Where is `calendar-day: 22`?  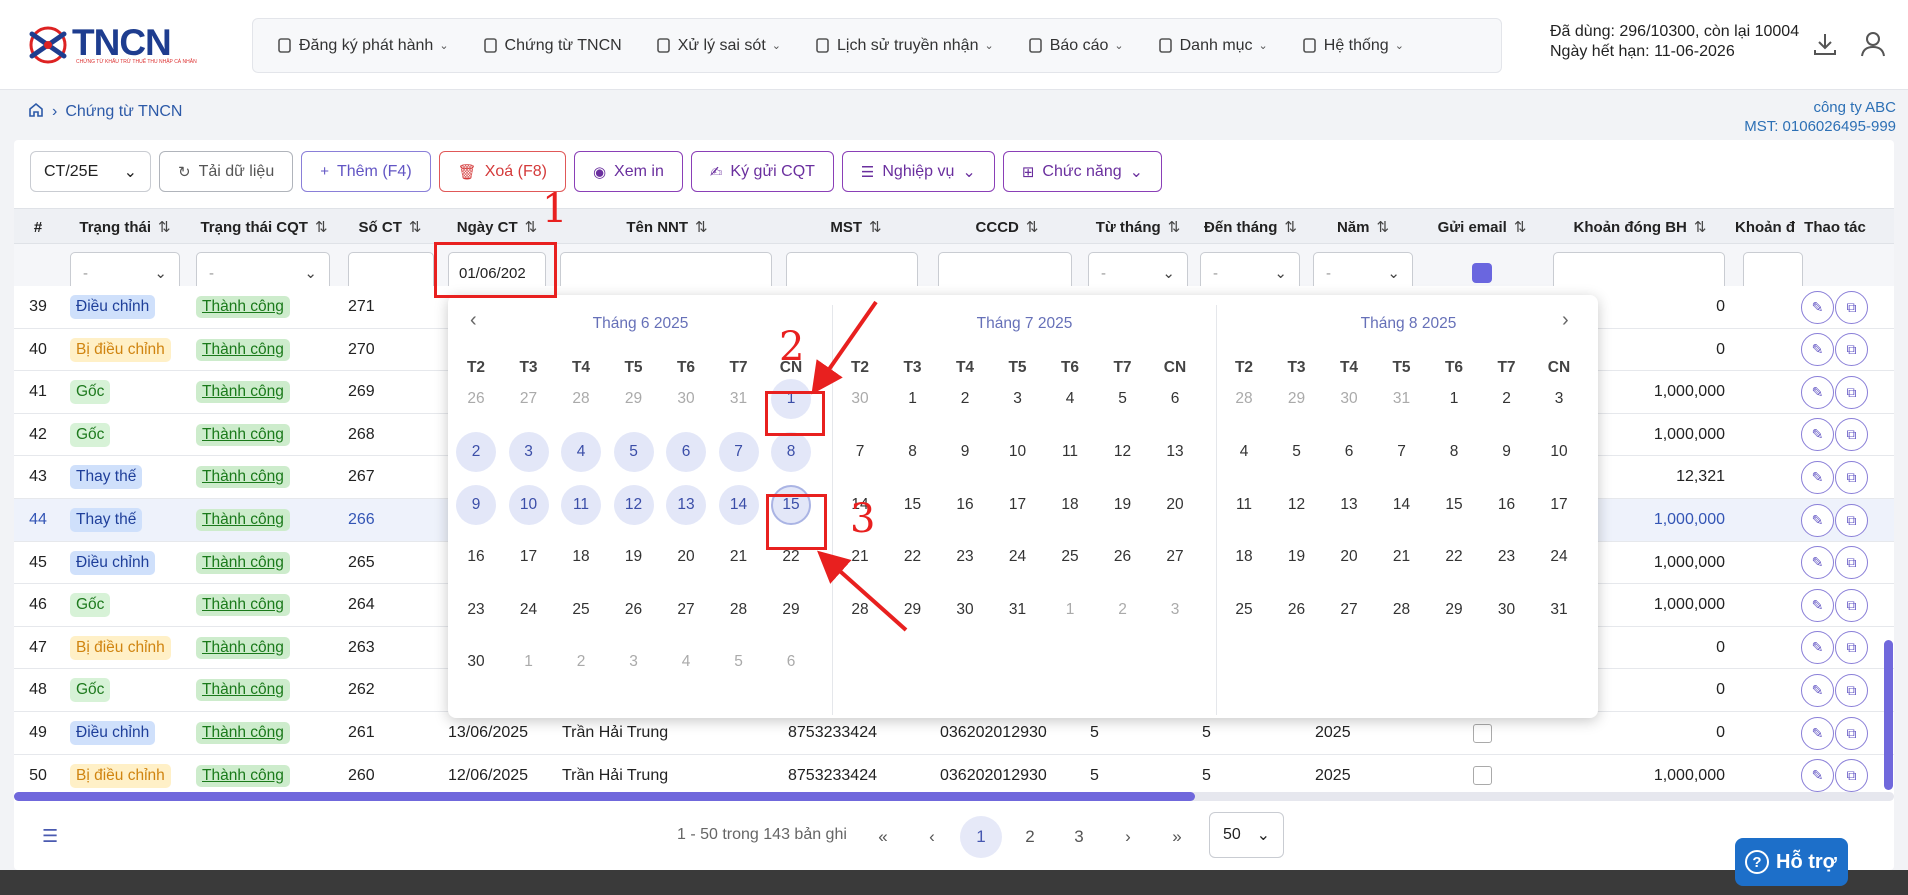
calendar-day: 22 is located at coordinates (1454, 557).